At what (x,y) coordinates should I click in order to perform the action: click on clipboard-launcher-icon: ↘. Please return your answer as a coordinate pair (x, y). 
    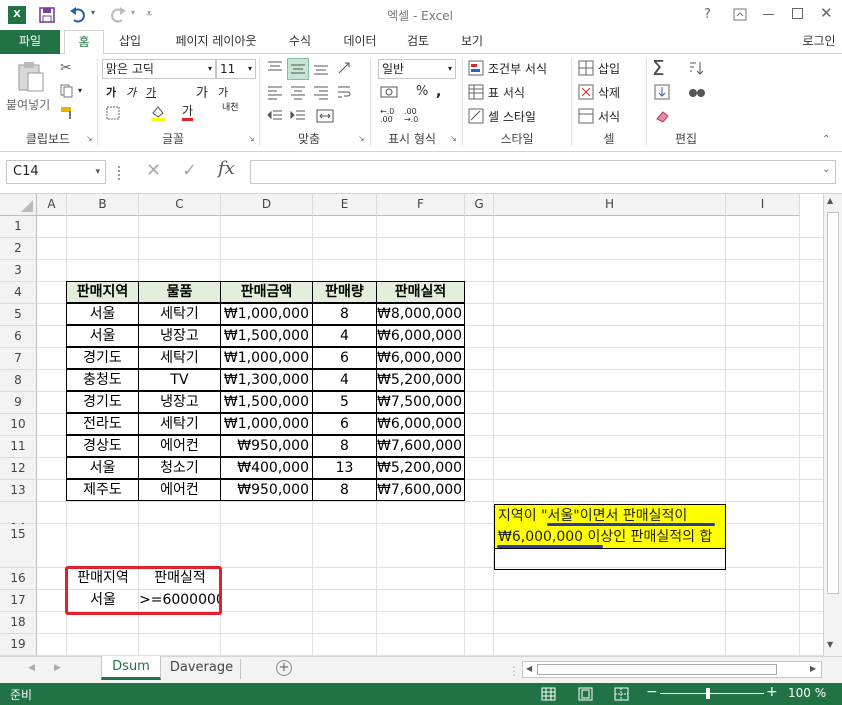
    Looking at the image, I should click on (89, 138).